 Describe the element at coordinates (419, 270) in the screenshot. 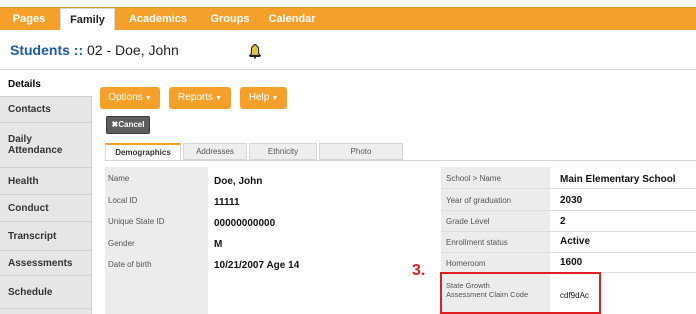

I see `step-marker: 3.` at that location.